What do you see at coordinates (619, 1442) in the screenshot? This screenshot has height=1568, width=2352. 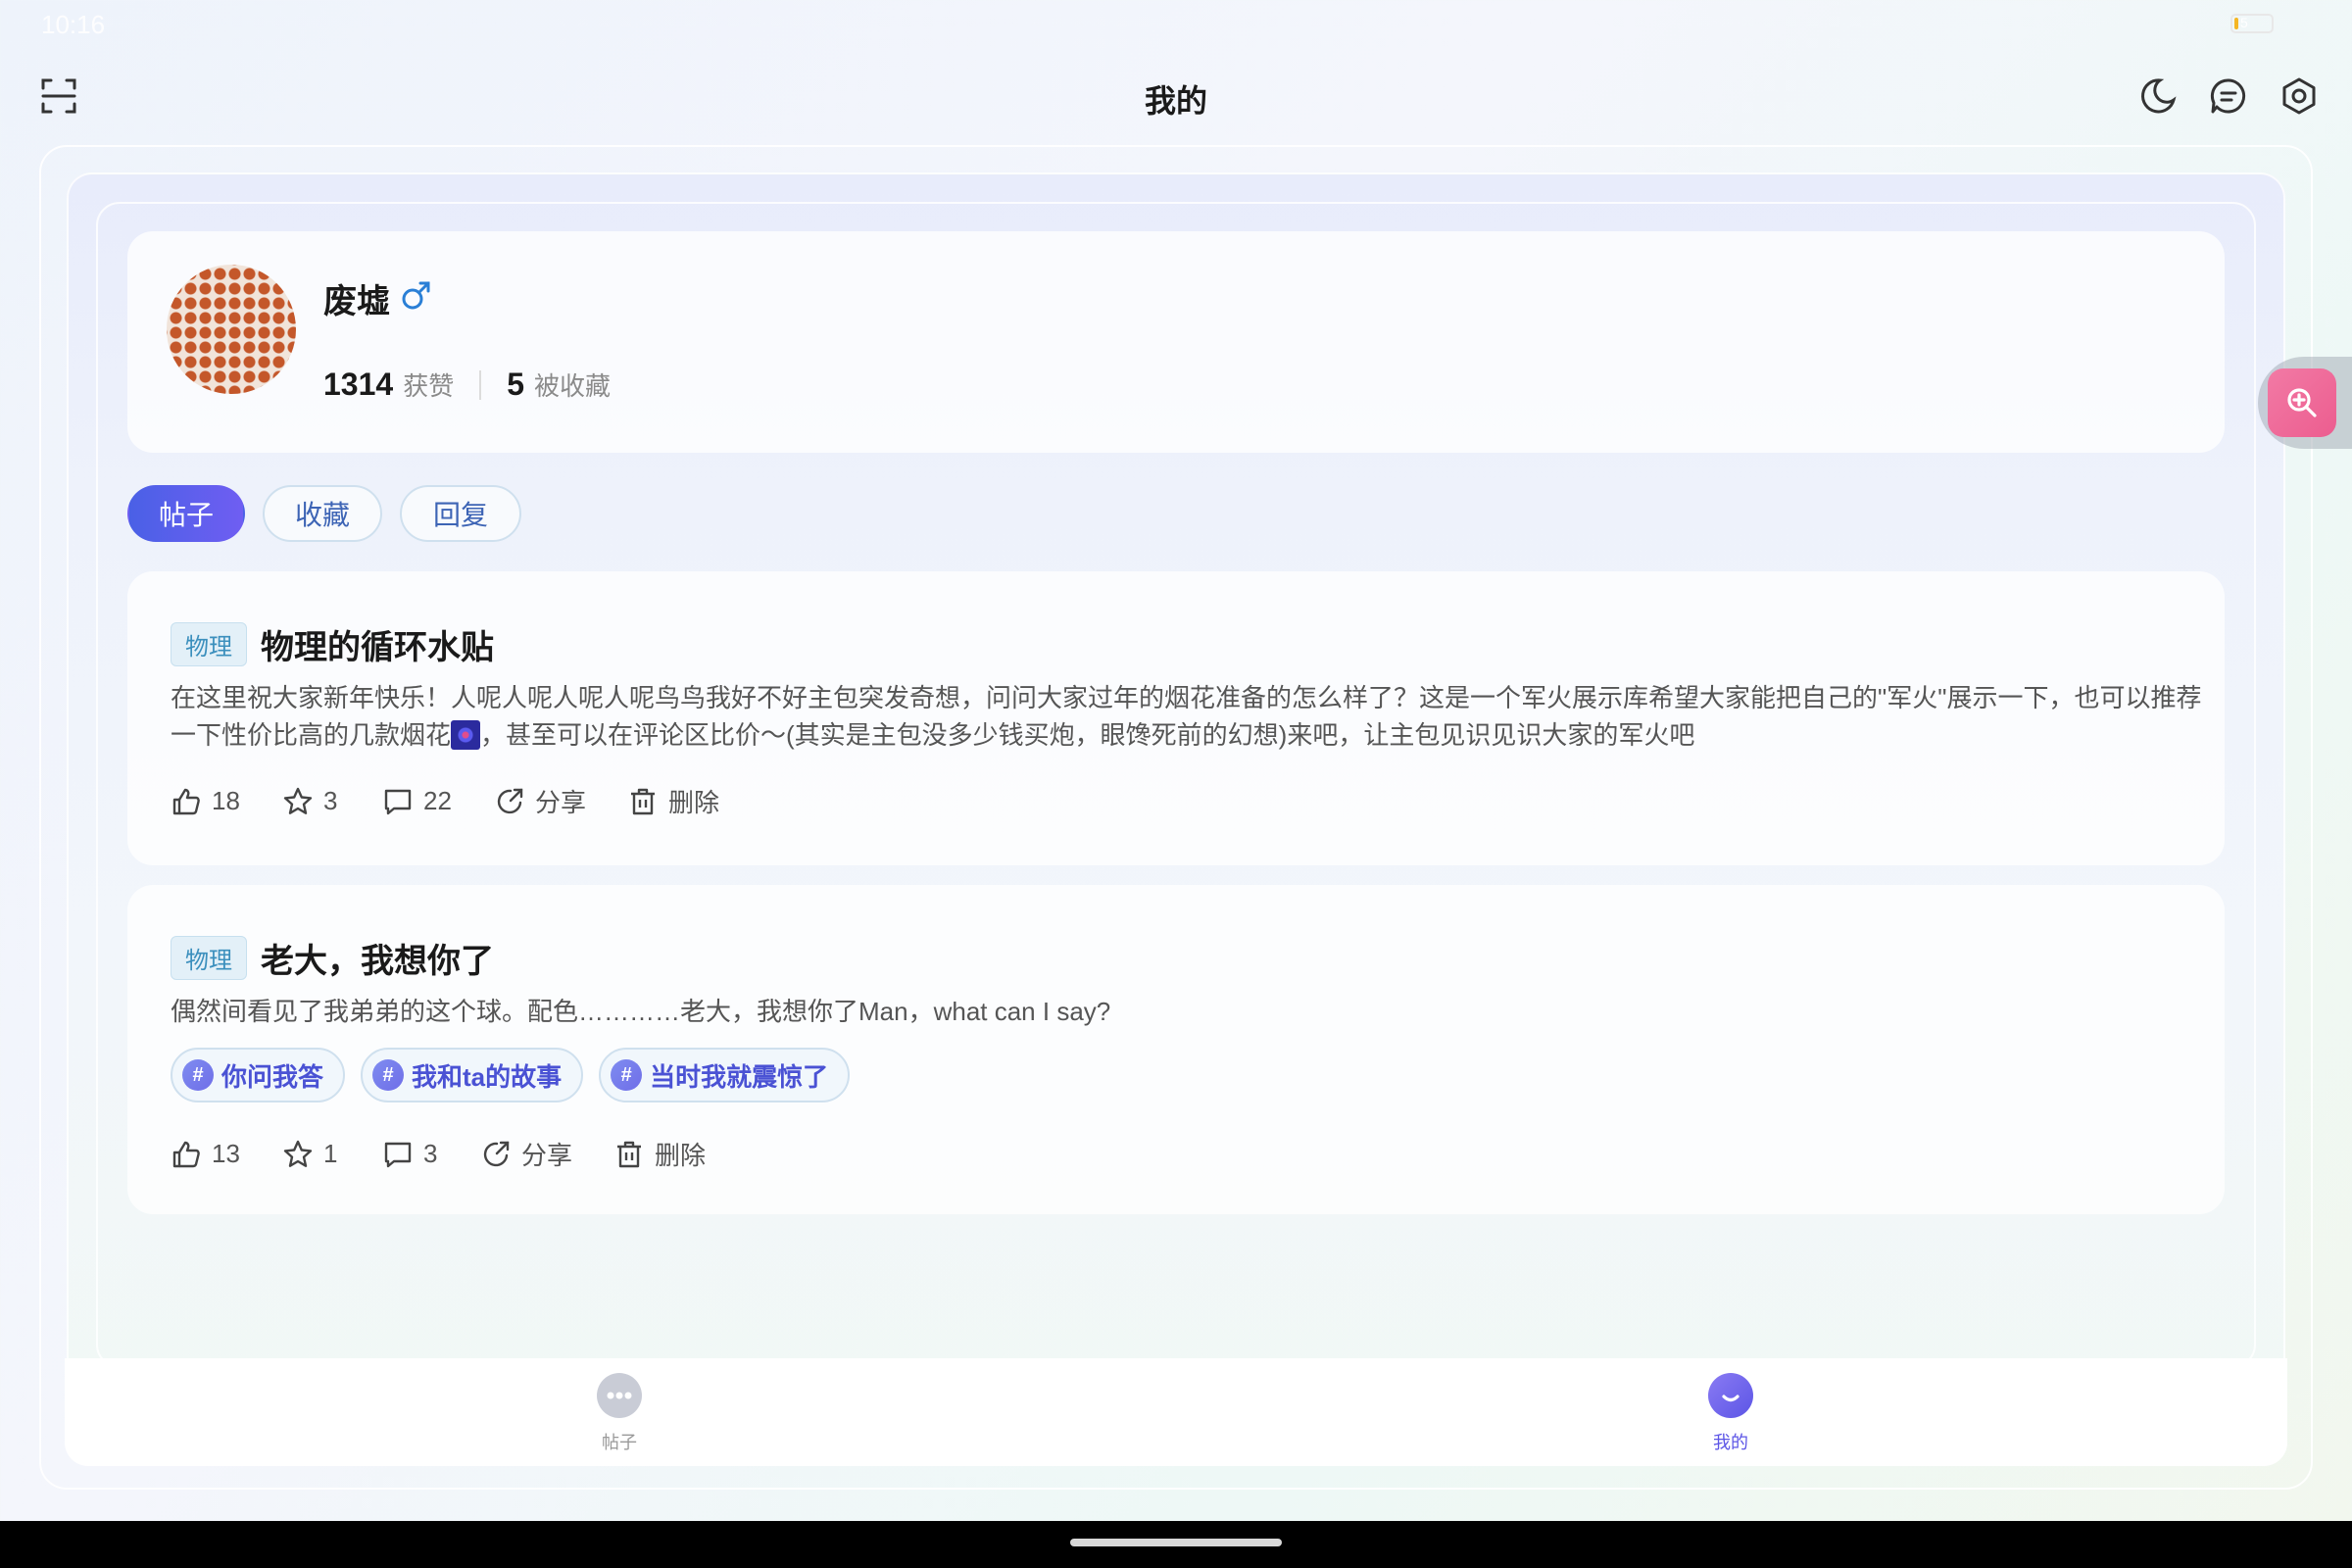 I see `nav-label: 帖子` at bounding box center [619, 1442].